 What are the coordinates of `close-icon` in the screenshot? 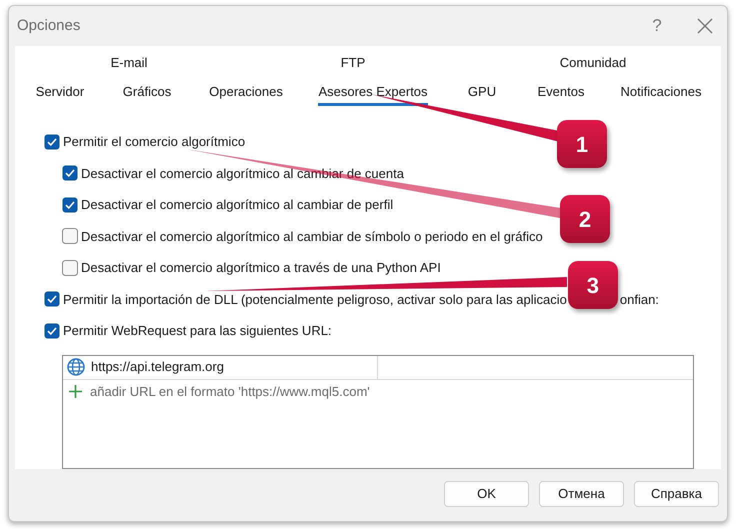 It's located at (705, 26).